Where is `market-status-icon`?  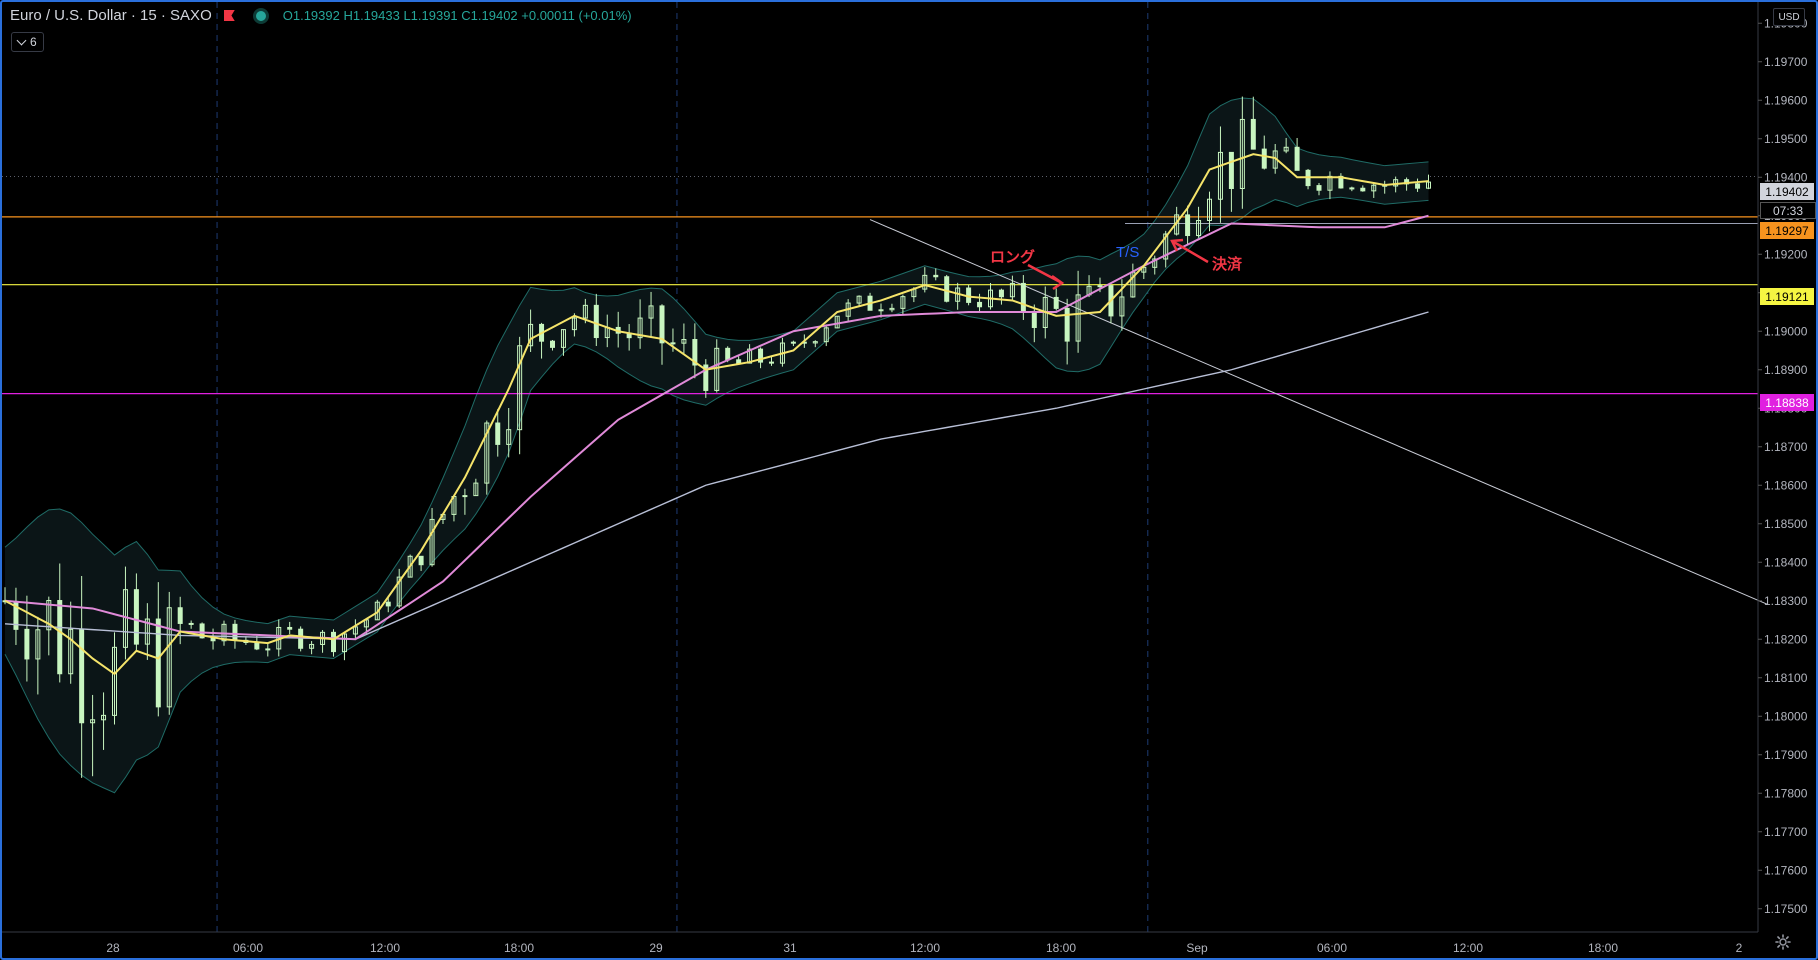 market-status-icon is located at coordinates (260, 15).